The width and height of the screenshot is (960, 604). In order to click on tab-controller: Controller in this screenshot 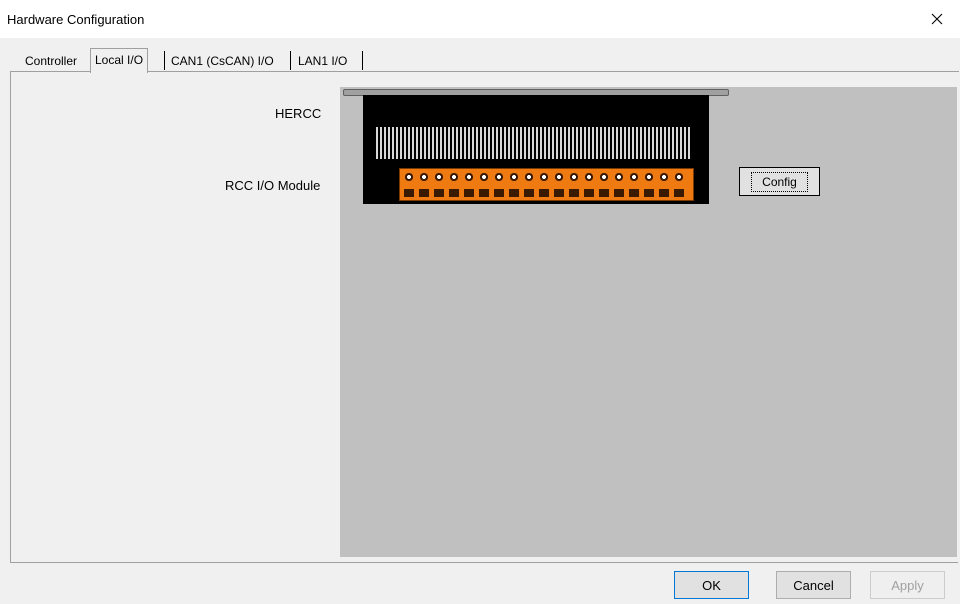, I will do `click(51, 61)`.